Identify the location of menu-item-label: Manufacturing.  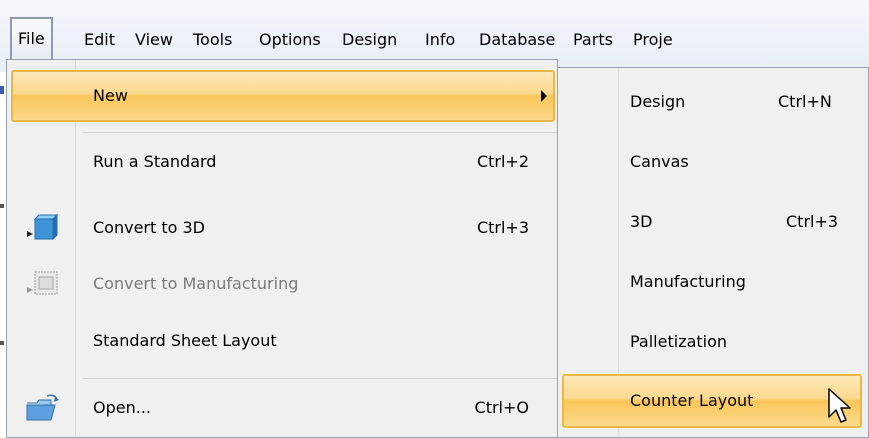
(688, 281).